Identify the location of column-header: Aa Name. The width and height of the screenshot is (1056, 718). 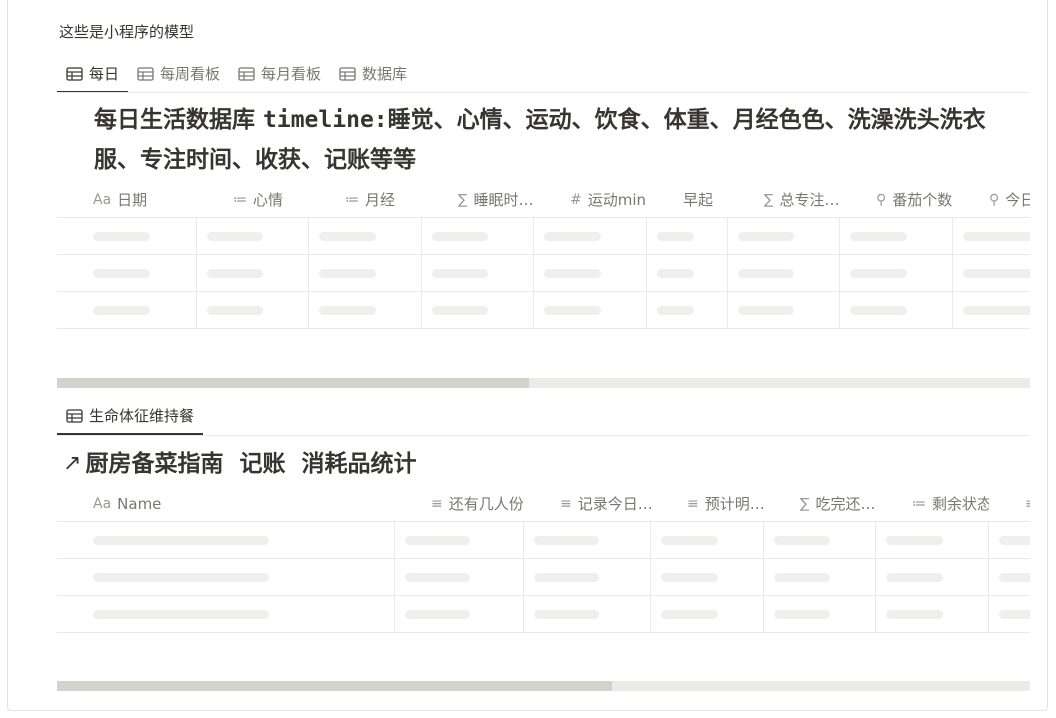
(226, 503).